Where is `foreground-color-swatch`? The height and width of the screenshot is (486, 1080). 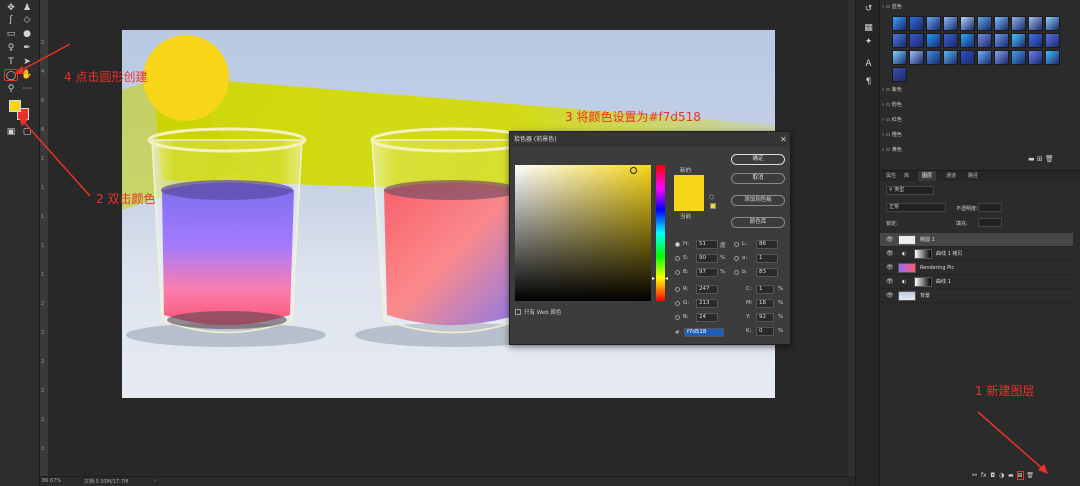
foreground-color-swatch is located at coordinates (15, 106).